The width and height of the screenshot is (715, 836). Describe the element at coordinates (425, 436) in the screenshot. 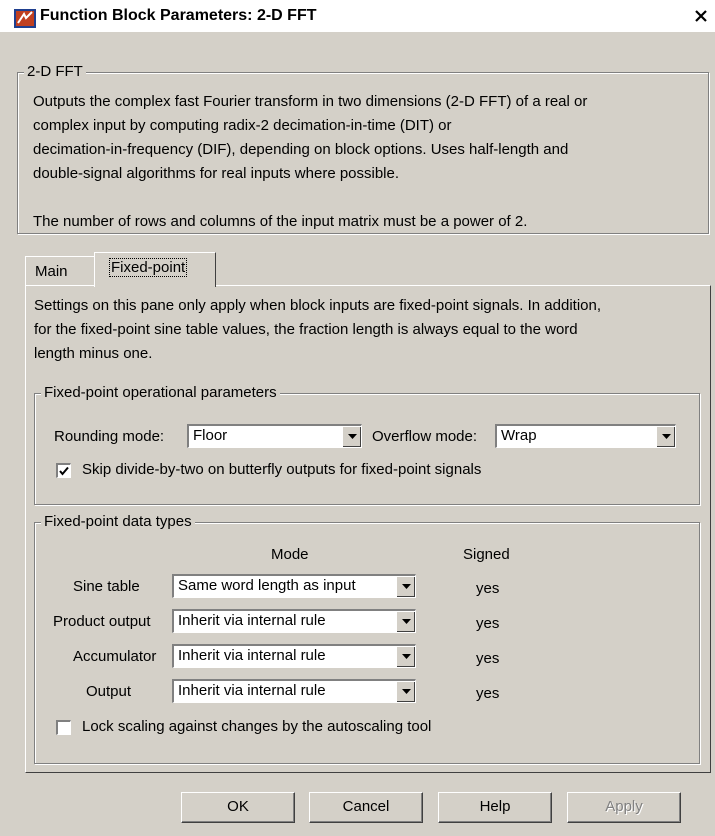

I see `overflow-mode-label: Overflow mode:` at that location.